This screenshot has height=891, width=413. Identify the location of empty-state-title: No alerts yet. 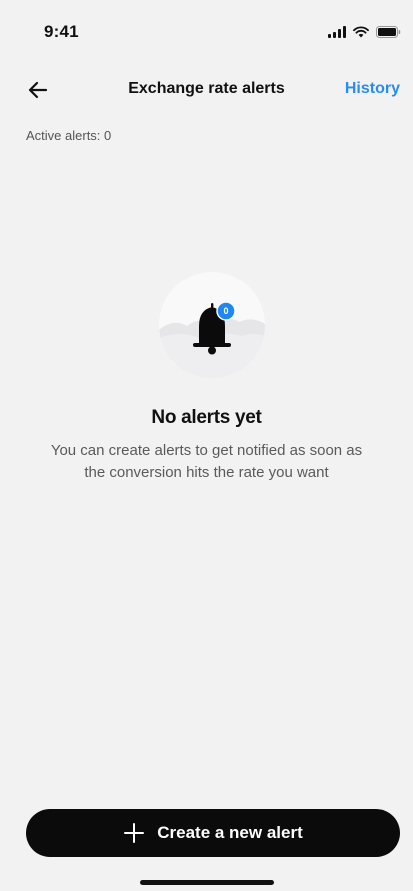
(206, 417).